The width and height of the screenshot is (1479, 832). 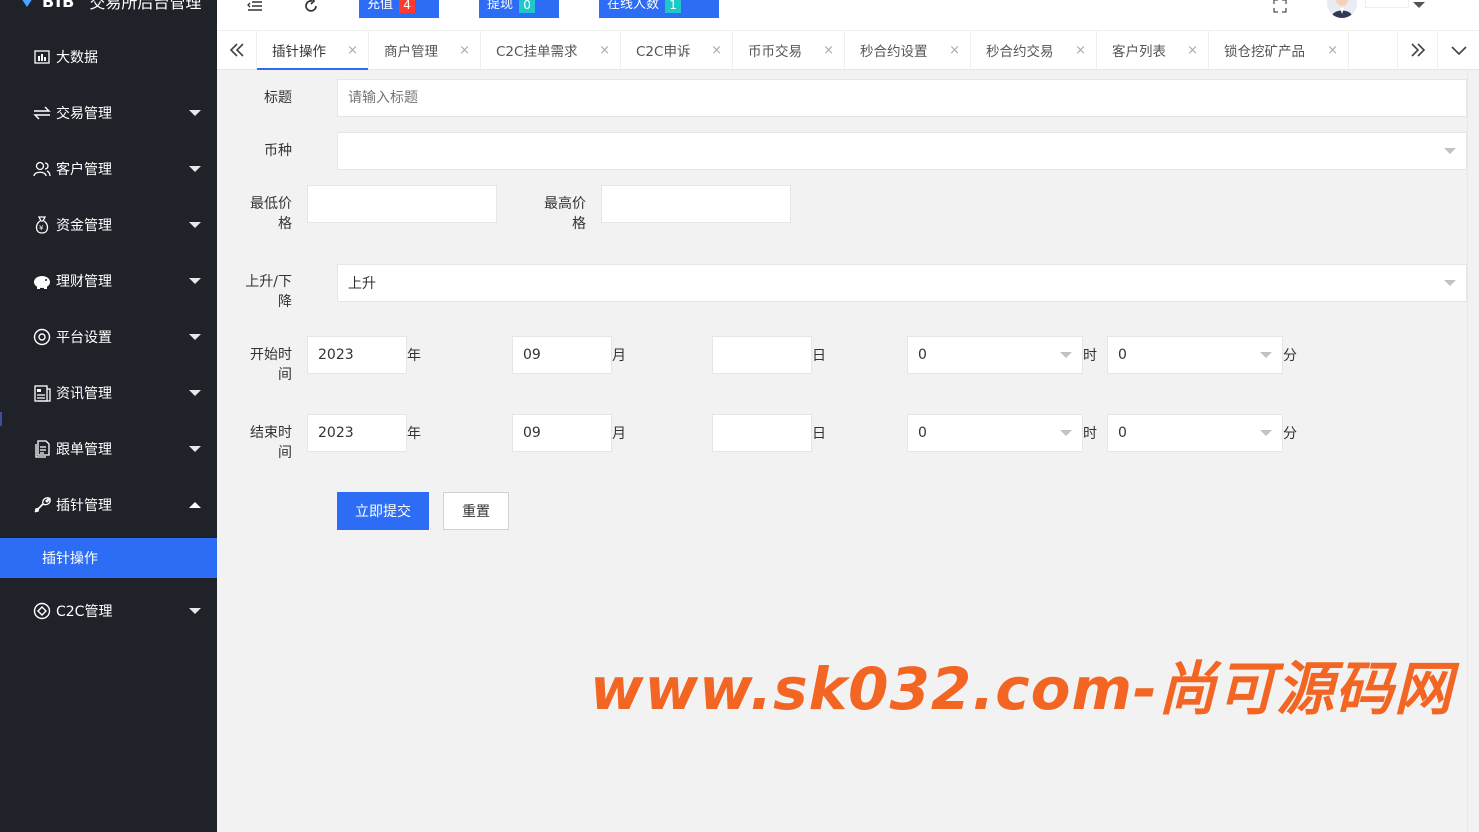 What do you see at coordinates (1290, 434) in the screenshot?
I see `end-minute-unit: 分` at bounding box center [1290, 434].